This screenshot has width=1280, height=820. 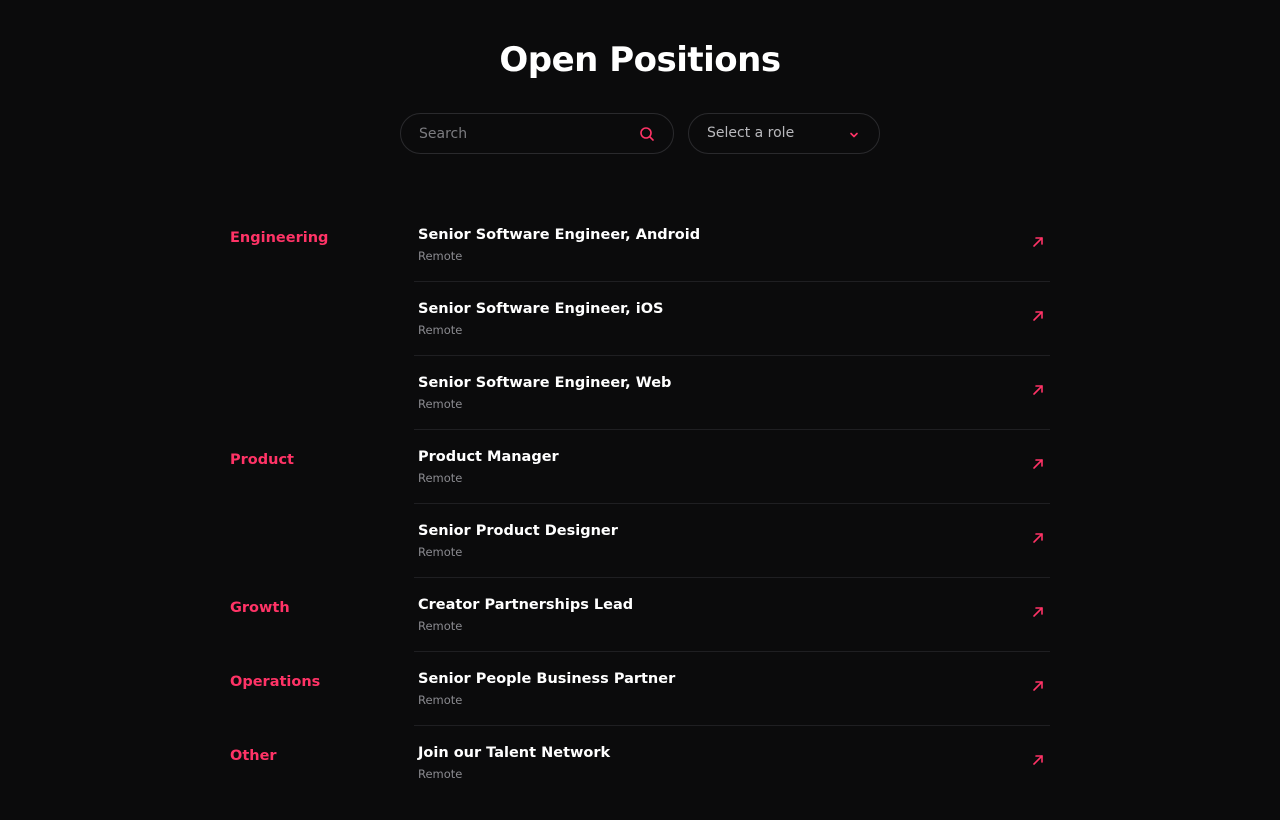 I want to click on category-growth: Growth, so click(x=260, y=608).